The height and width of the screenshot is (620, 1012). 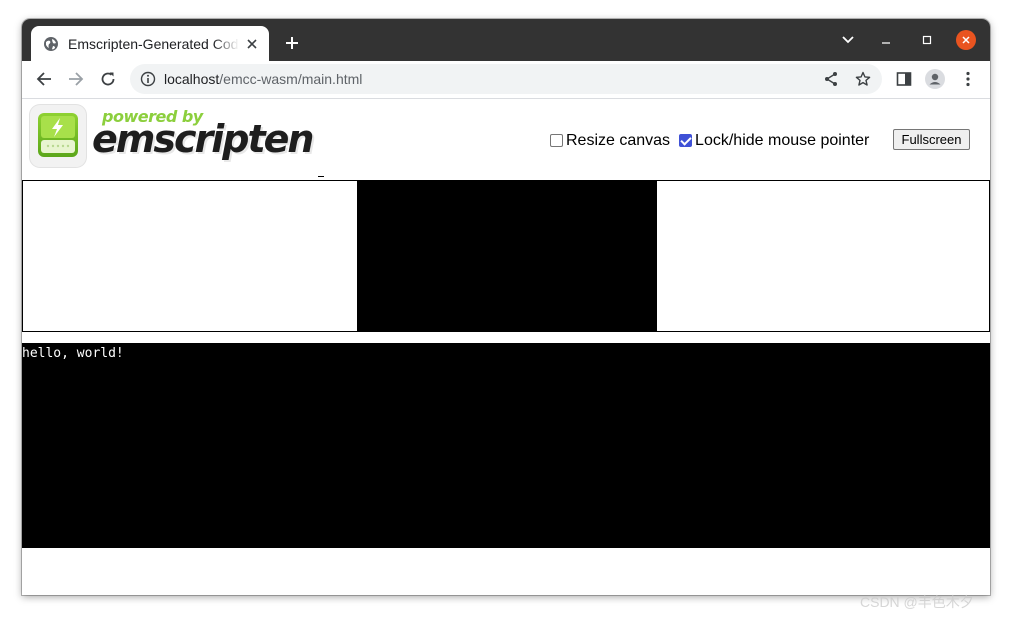 I want to click on progress-indicator, so click(x=321, y=176).